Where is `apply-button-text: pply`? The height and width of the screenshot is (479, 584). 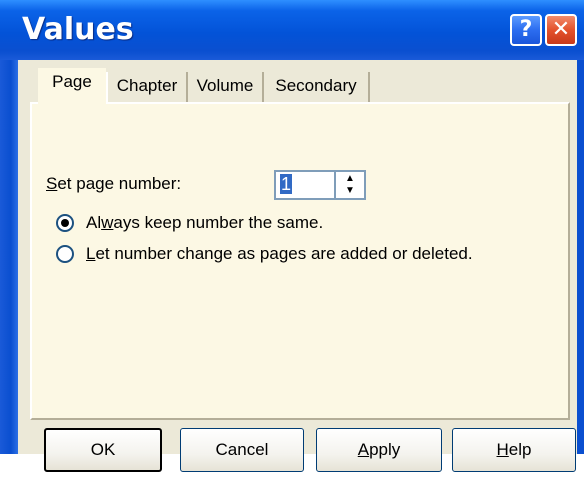 apply-button-text: pply is located at coordinates (385, 449).